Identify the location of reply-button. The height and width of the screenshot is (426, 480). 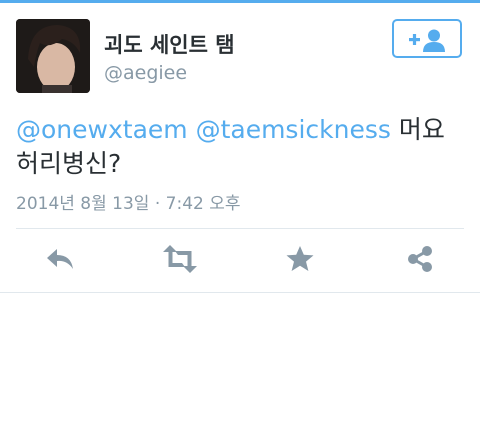
(60, 261).